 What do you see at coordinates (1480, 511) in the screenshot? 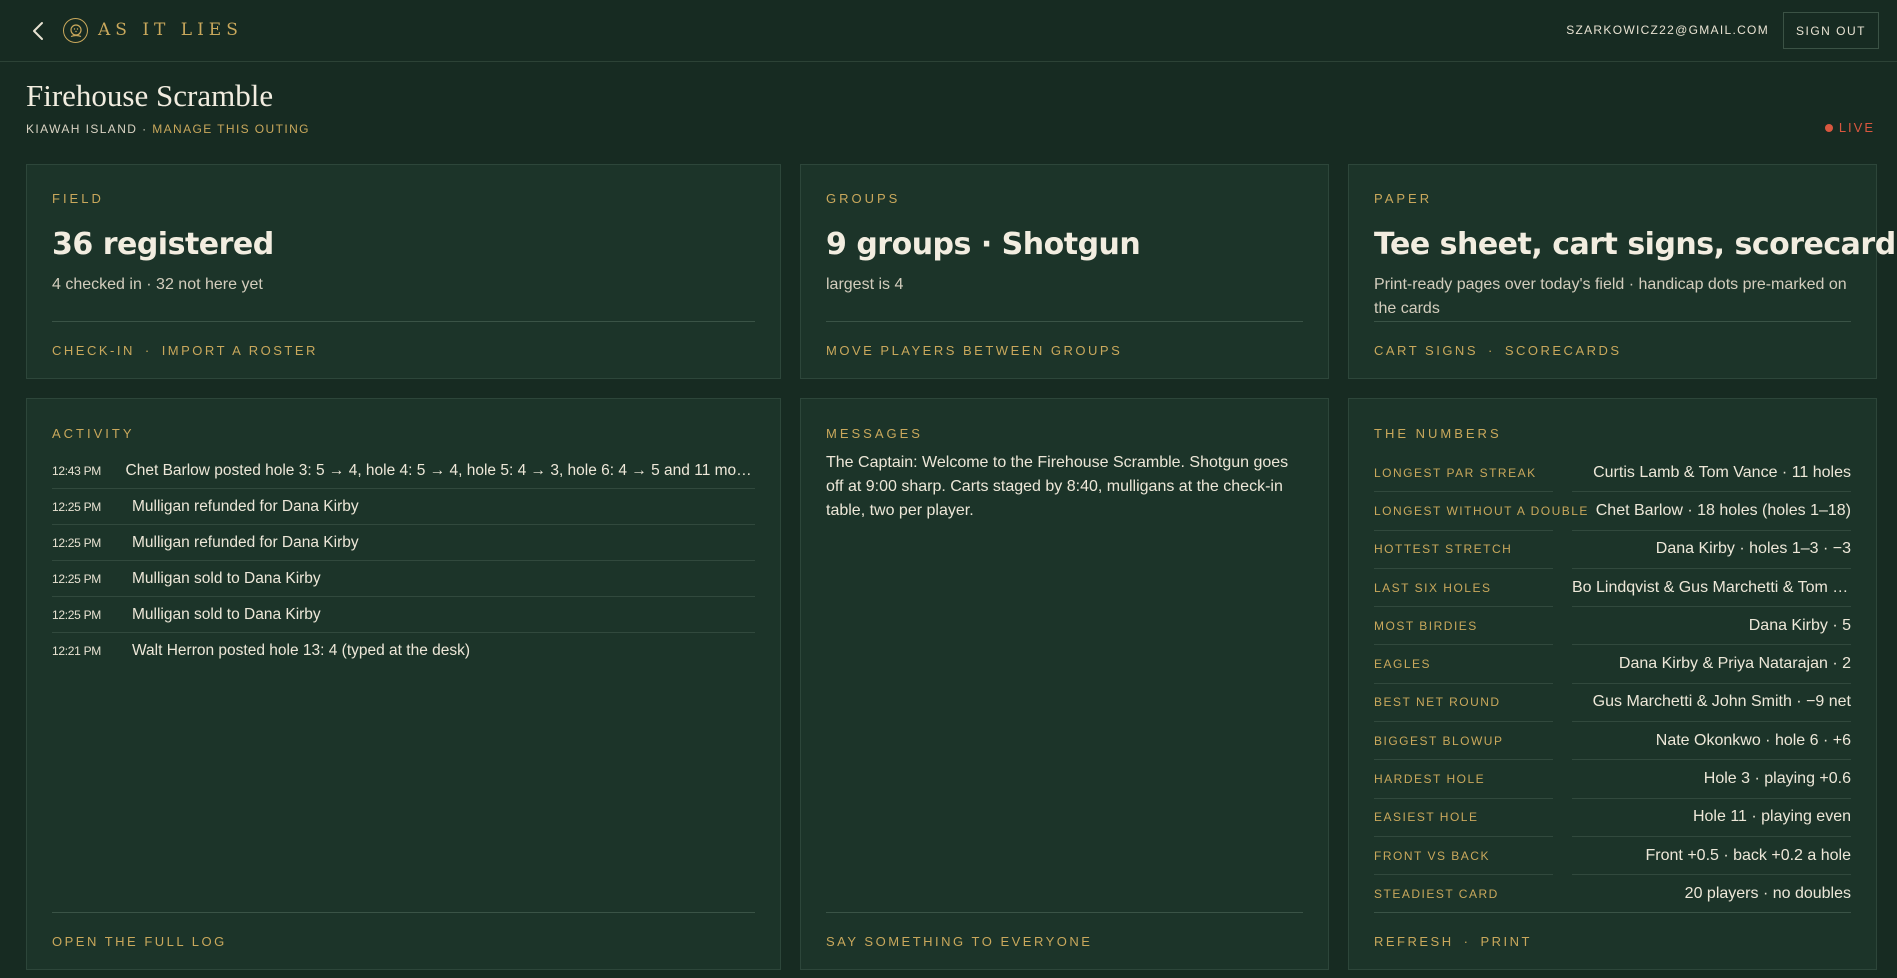
I see `stat-name: LONGEST WITHOUT A DOUBLE` at bounding box center [1480, 511].